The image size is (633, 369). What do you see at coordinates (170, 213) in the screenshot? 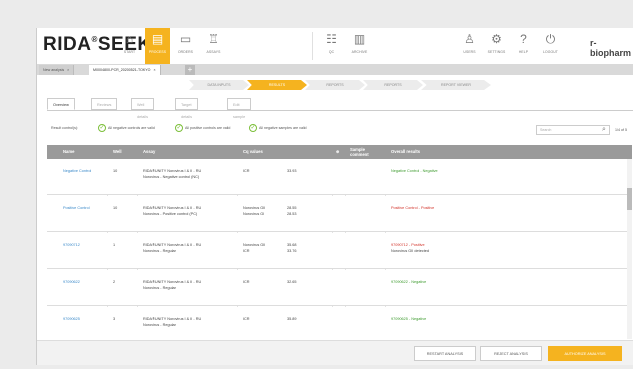
I see `assay-line: Norovirus - Positive control (PC)` at bounding box center [170, 213].